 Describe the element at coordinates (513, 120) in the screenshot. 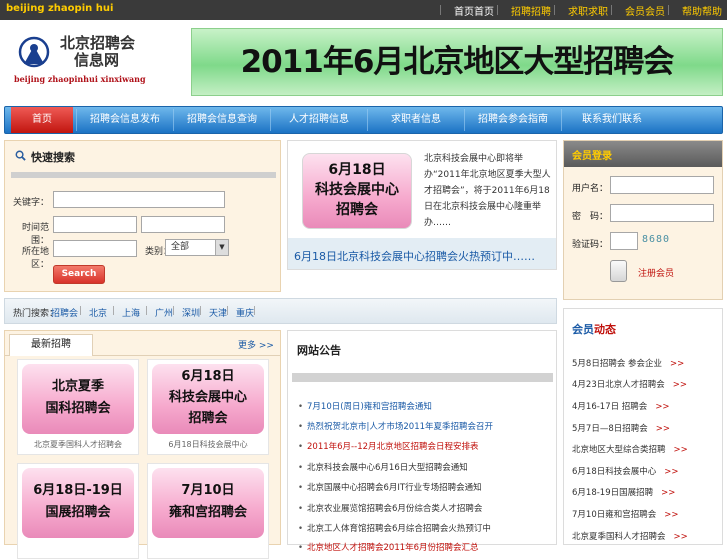

I see `nav-item-guide: 招聘会参会指南` at that location.